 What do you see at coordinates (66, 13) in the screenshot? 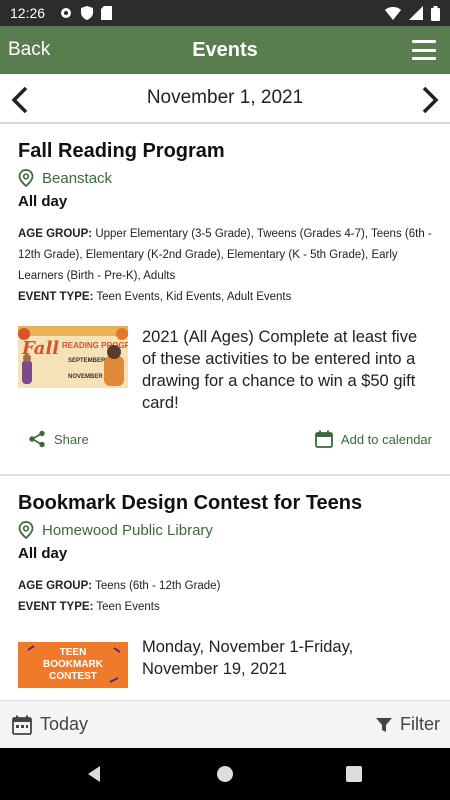
I see `settings-status-icon` at bounding box center [66, 13].